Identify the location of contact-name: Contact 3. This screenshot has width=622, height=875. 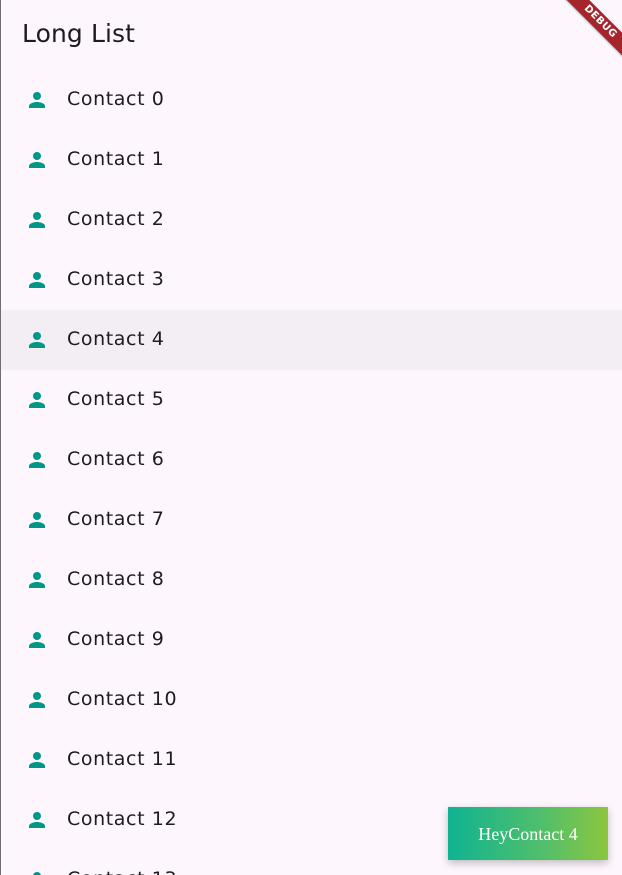
(116, 279).